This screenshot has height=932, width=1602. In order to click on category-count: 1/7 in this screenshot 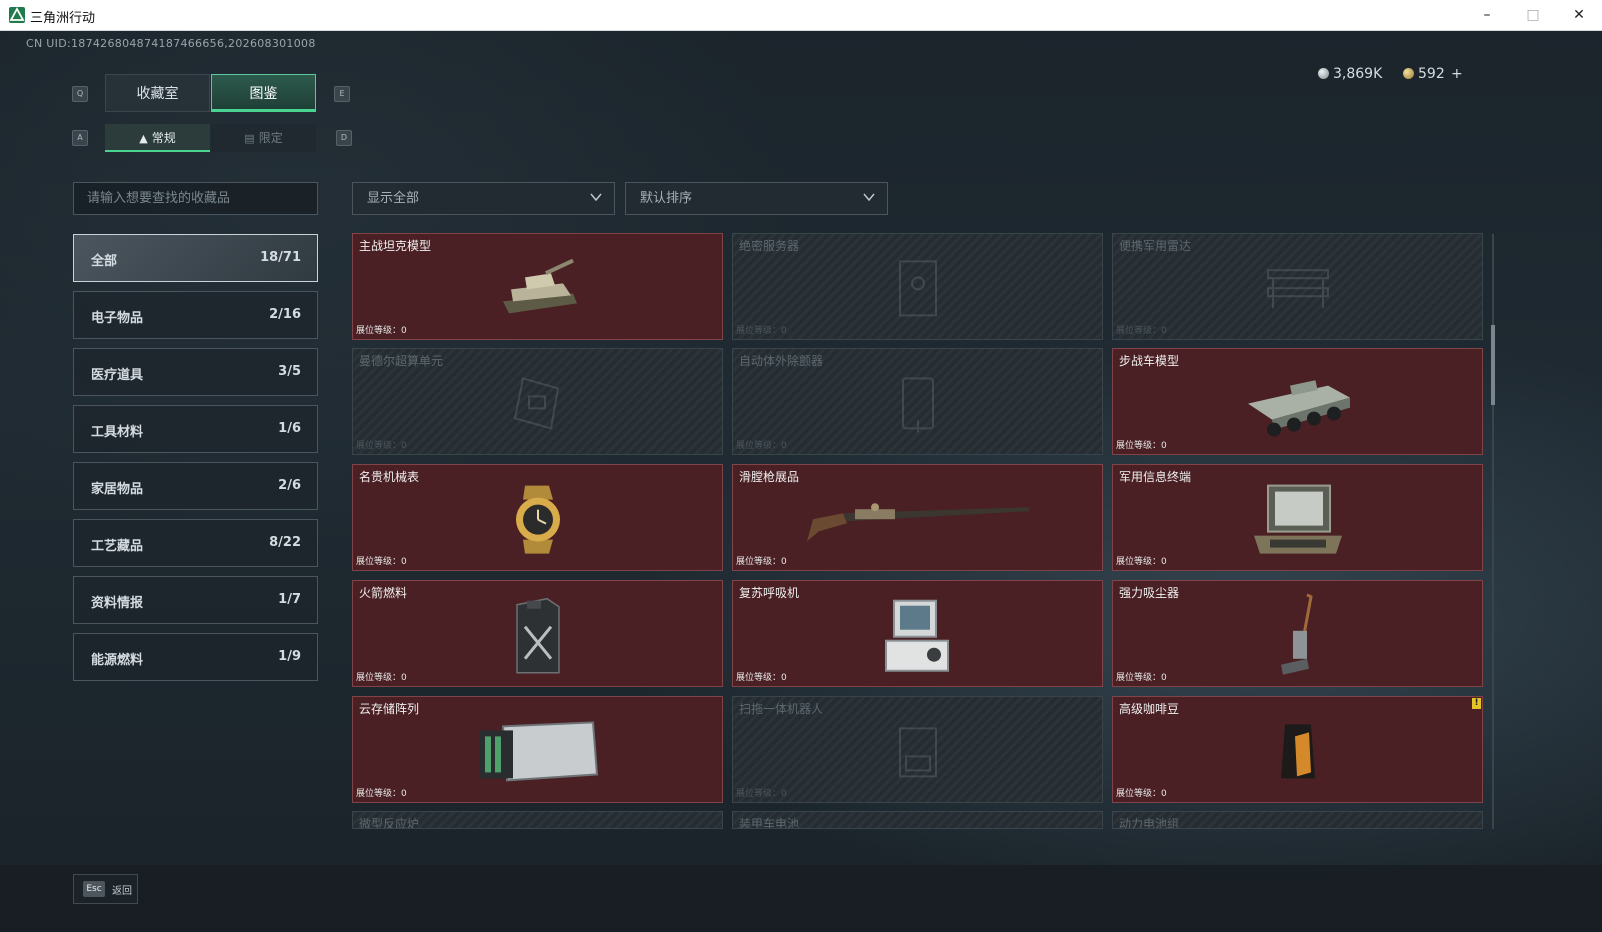, I will do `click(289, 599)`.